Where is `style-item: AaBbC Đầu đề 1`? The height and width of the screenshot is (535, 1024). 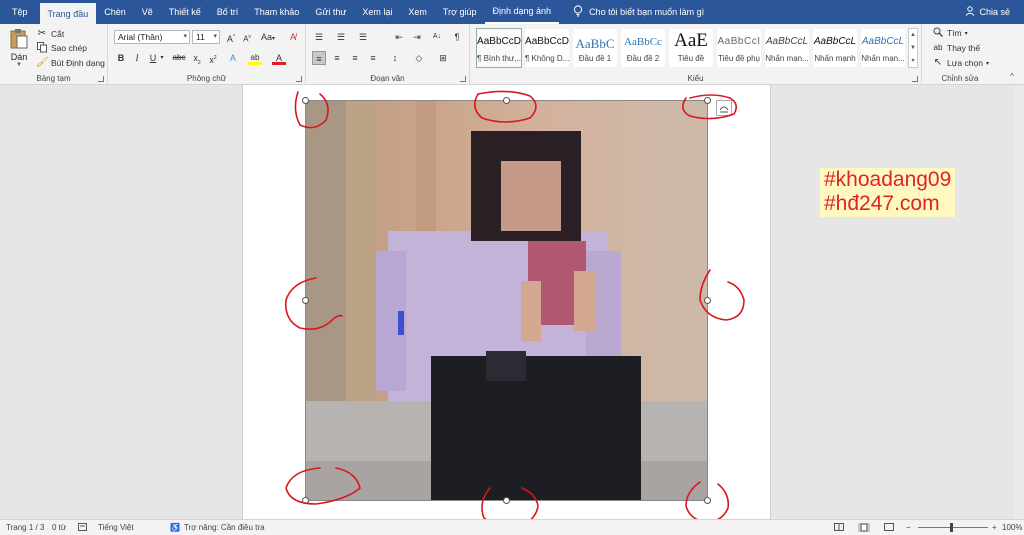
style-item: AaBbC Đầu đề 1 is located at coordinates (595, 48).